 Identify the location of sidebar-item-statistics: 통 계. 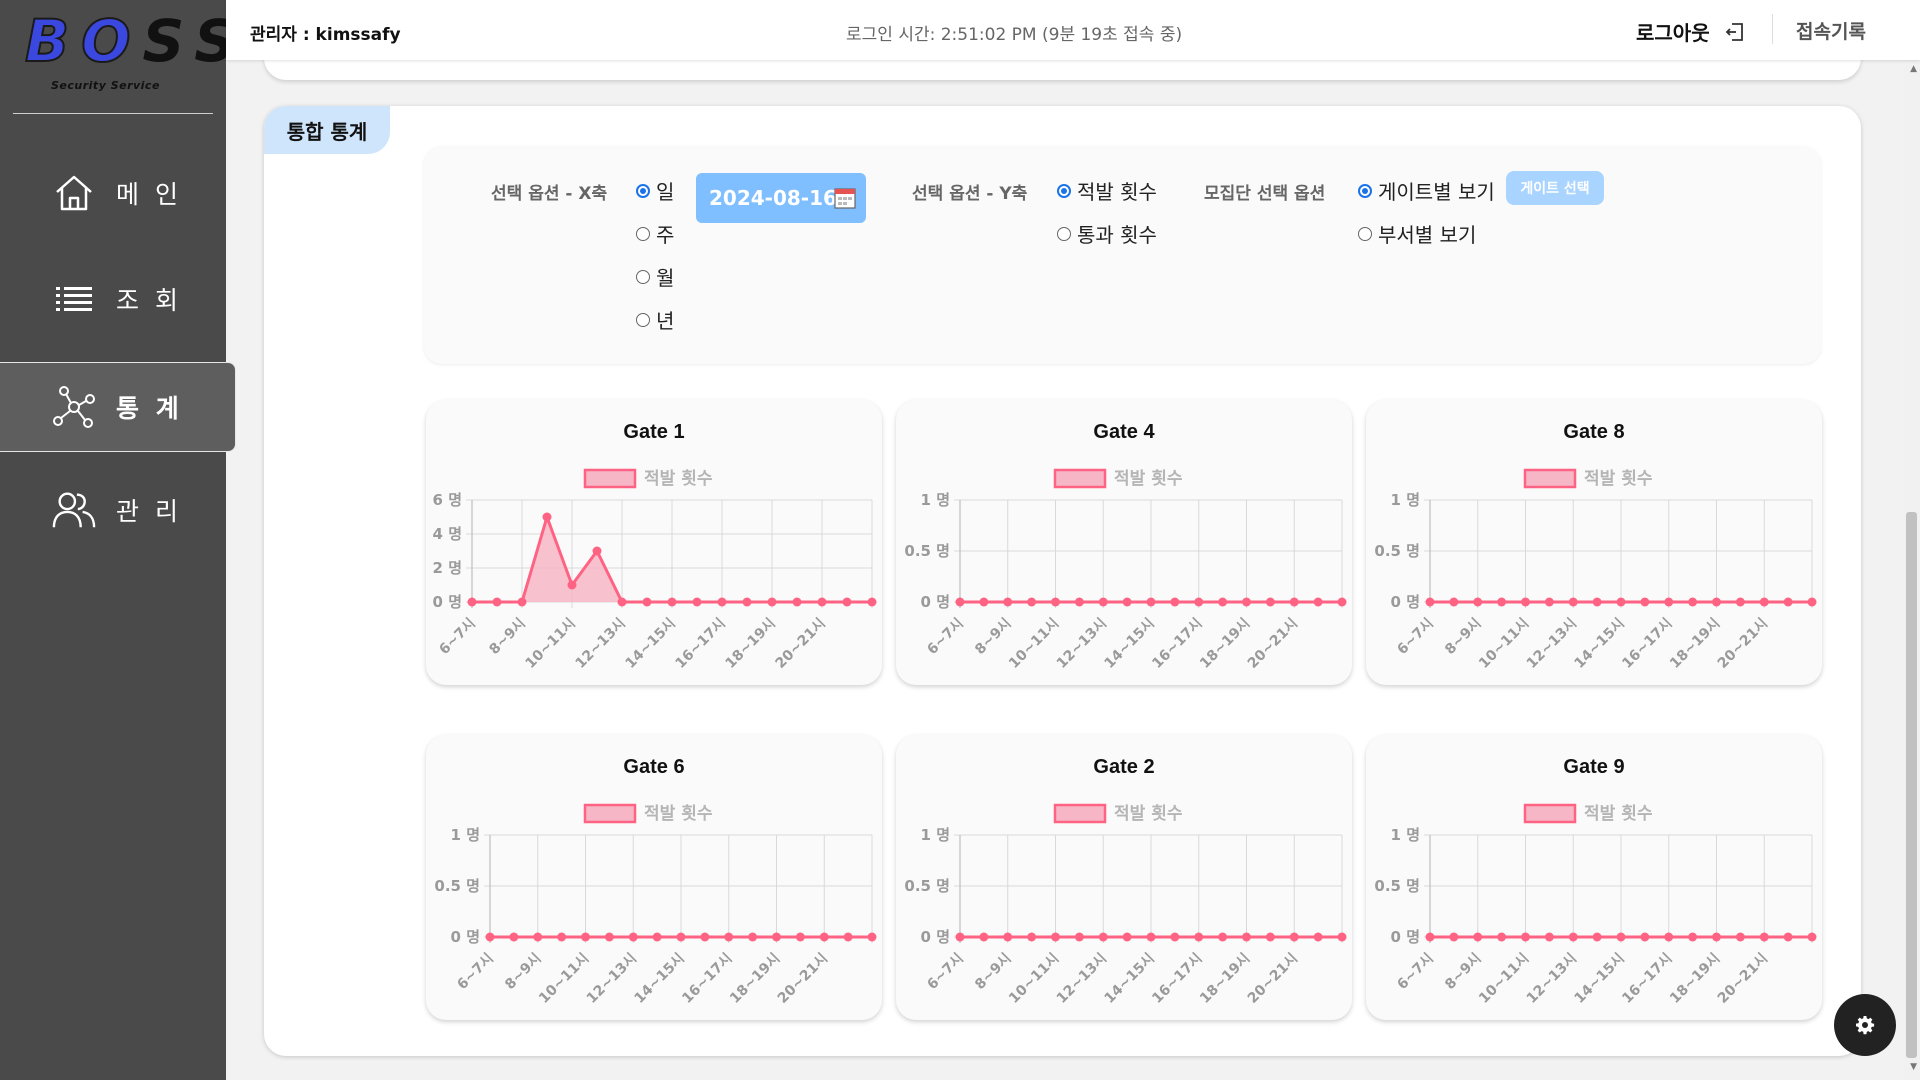
(118, 407).